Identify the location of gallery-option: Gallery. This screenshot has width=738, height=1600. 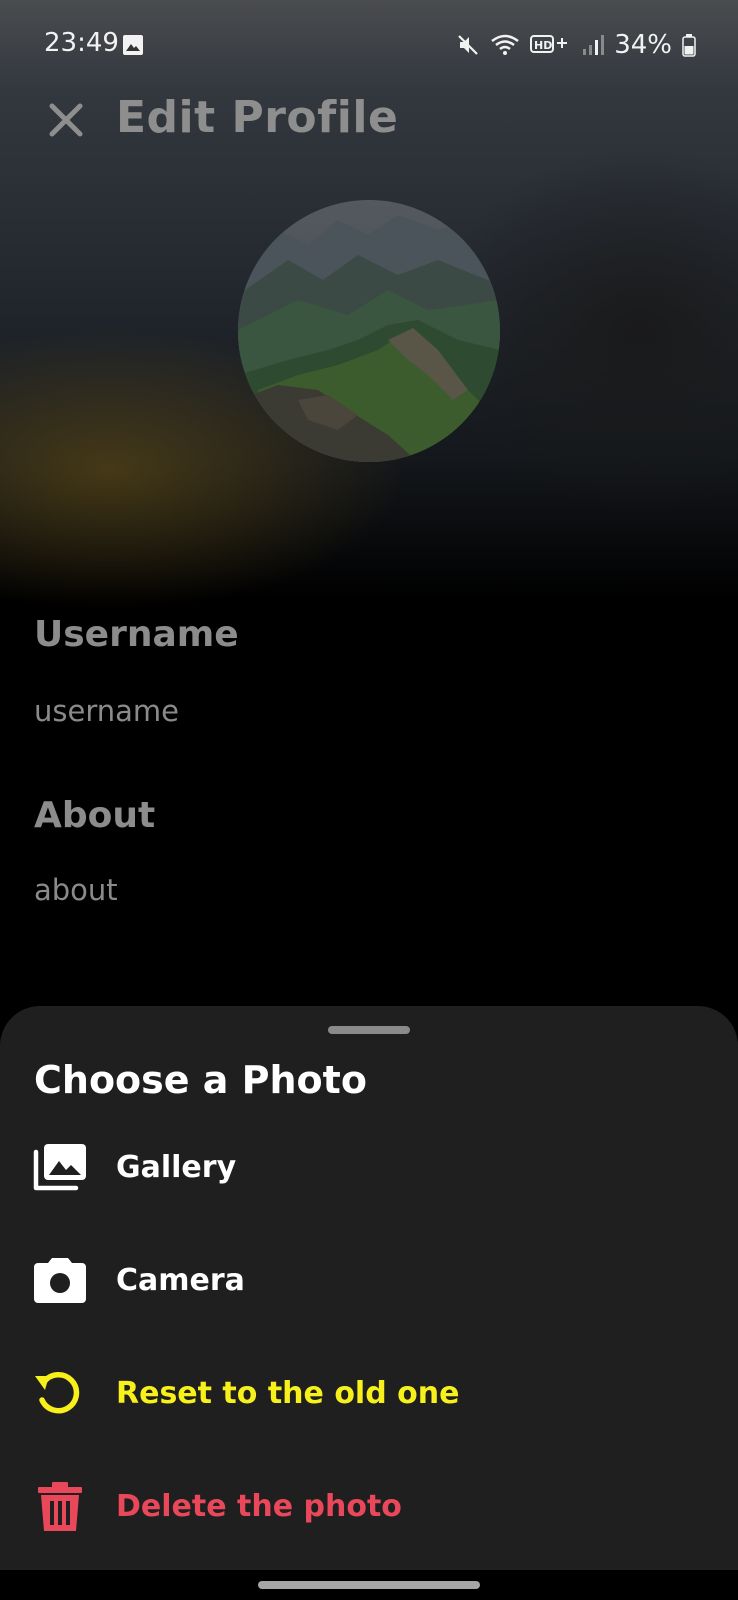
(369, 1168).